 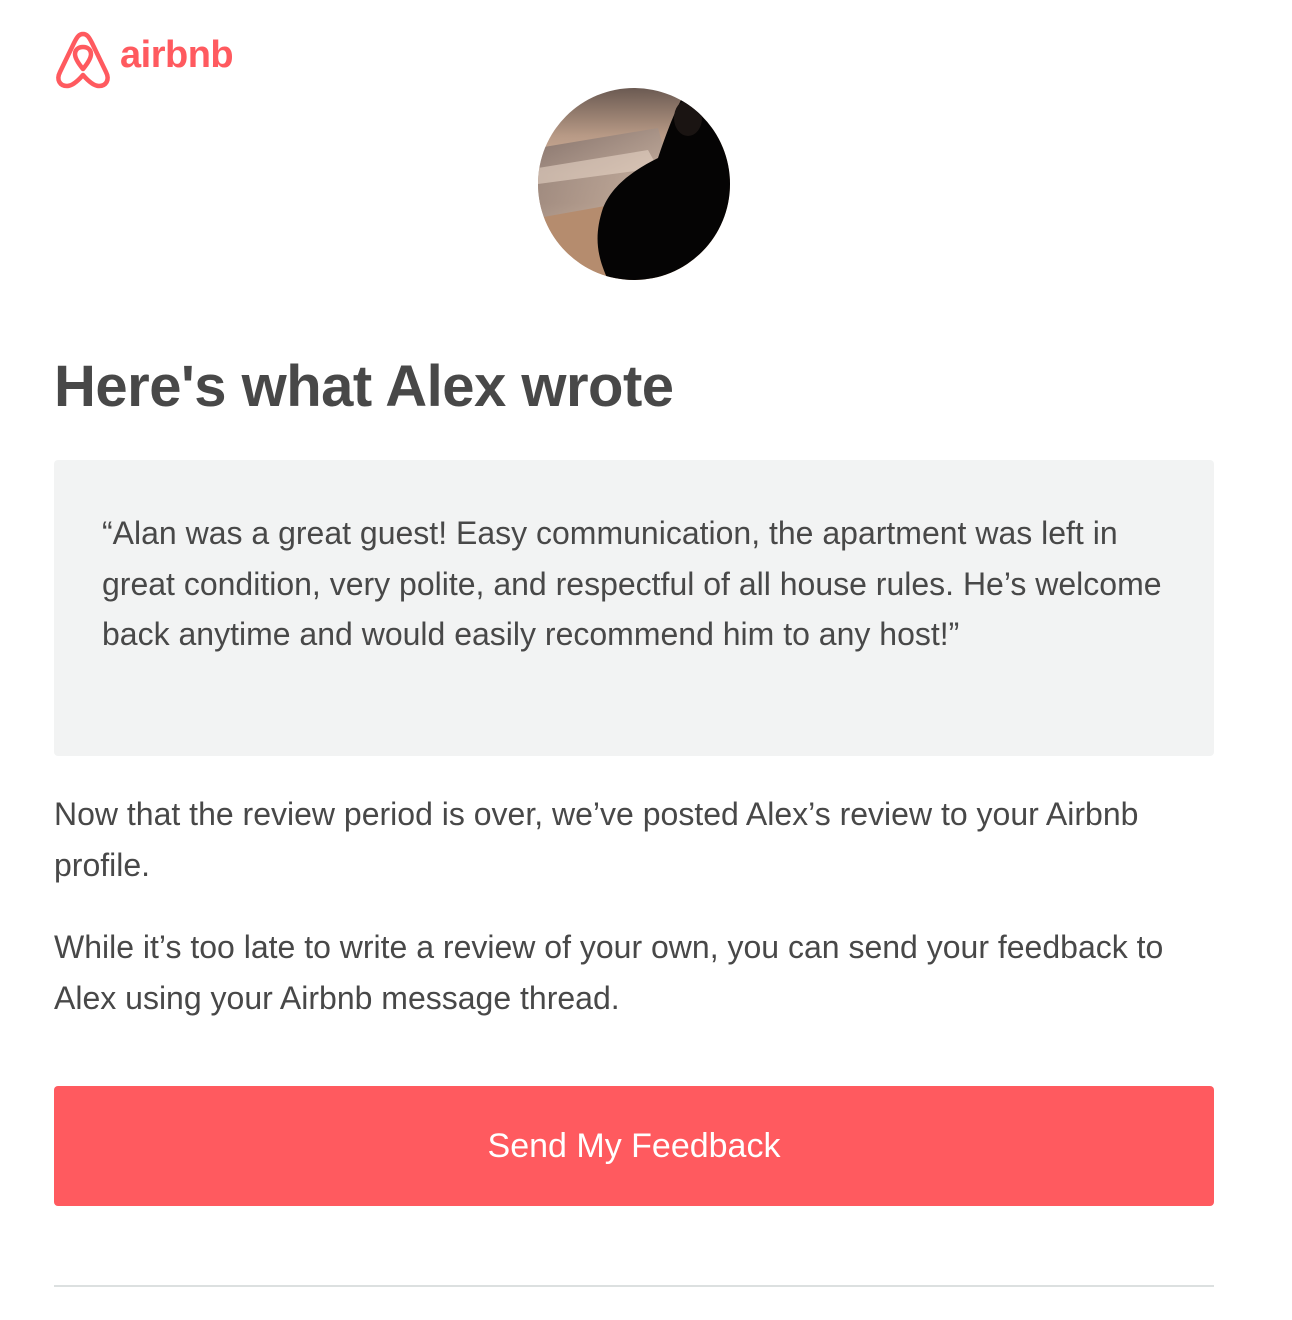 I want to click on airbnb-logo: airbnb, so click(x=144, y=59).